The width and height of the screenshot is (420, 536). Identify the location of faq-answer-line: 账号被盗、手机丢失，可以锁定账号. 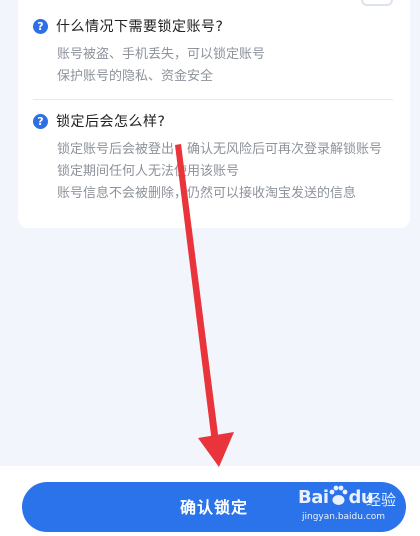
(161, 54).